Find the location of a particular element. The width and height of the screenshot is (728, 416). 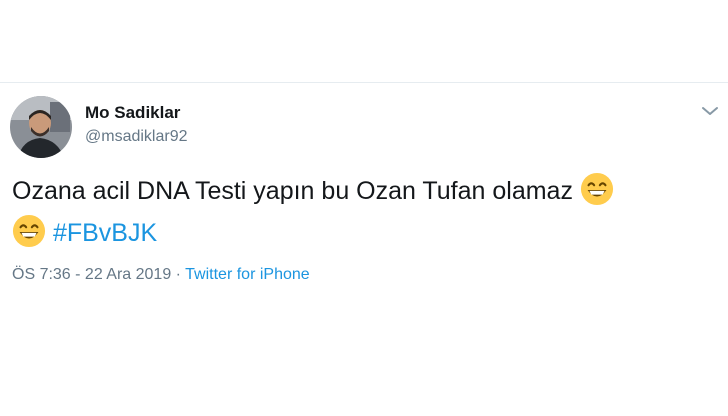

chevron-down-icon is located at coordinates (710, 111).